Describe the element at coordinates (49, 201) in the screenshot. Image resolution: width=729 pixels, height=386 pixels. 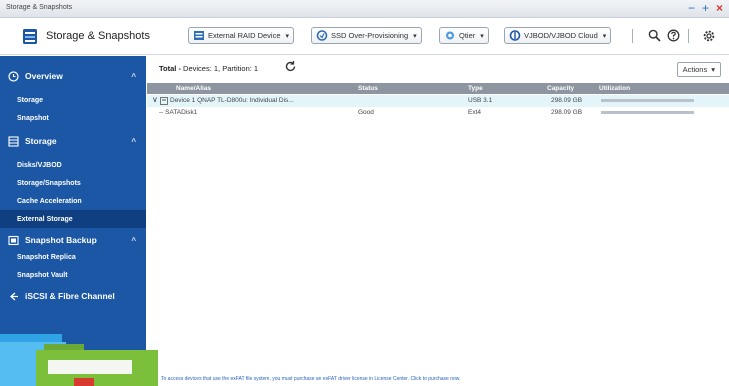
I see `sidebar-item-label: Cache Acceleration` at that location.